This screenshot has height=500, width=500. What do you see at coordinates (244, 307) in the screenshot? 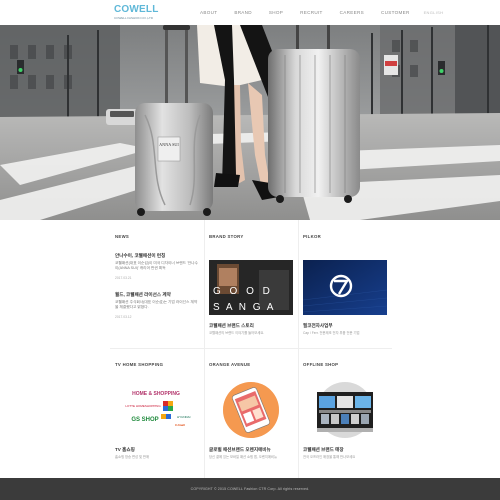
I see `brand-story-thumb-line2: S A N G A` at bounding box center [244, 307].